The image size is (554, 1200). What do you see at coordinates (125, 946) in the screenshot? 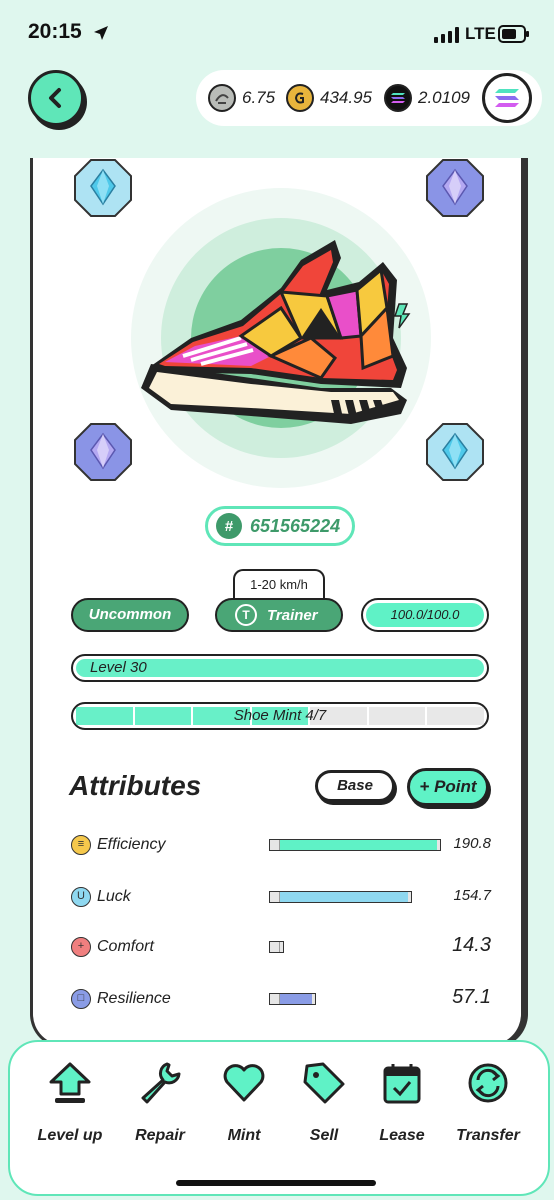
I see `attribute-name: Comfort` at bounding box center [125, 946].